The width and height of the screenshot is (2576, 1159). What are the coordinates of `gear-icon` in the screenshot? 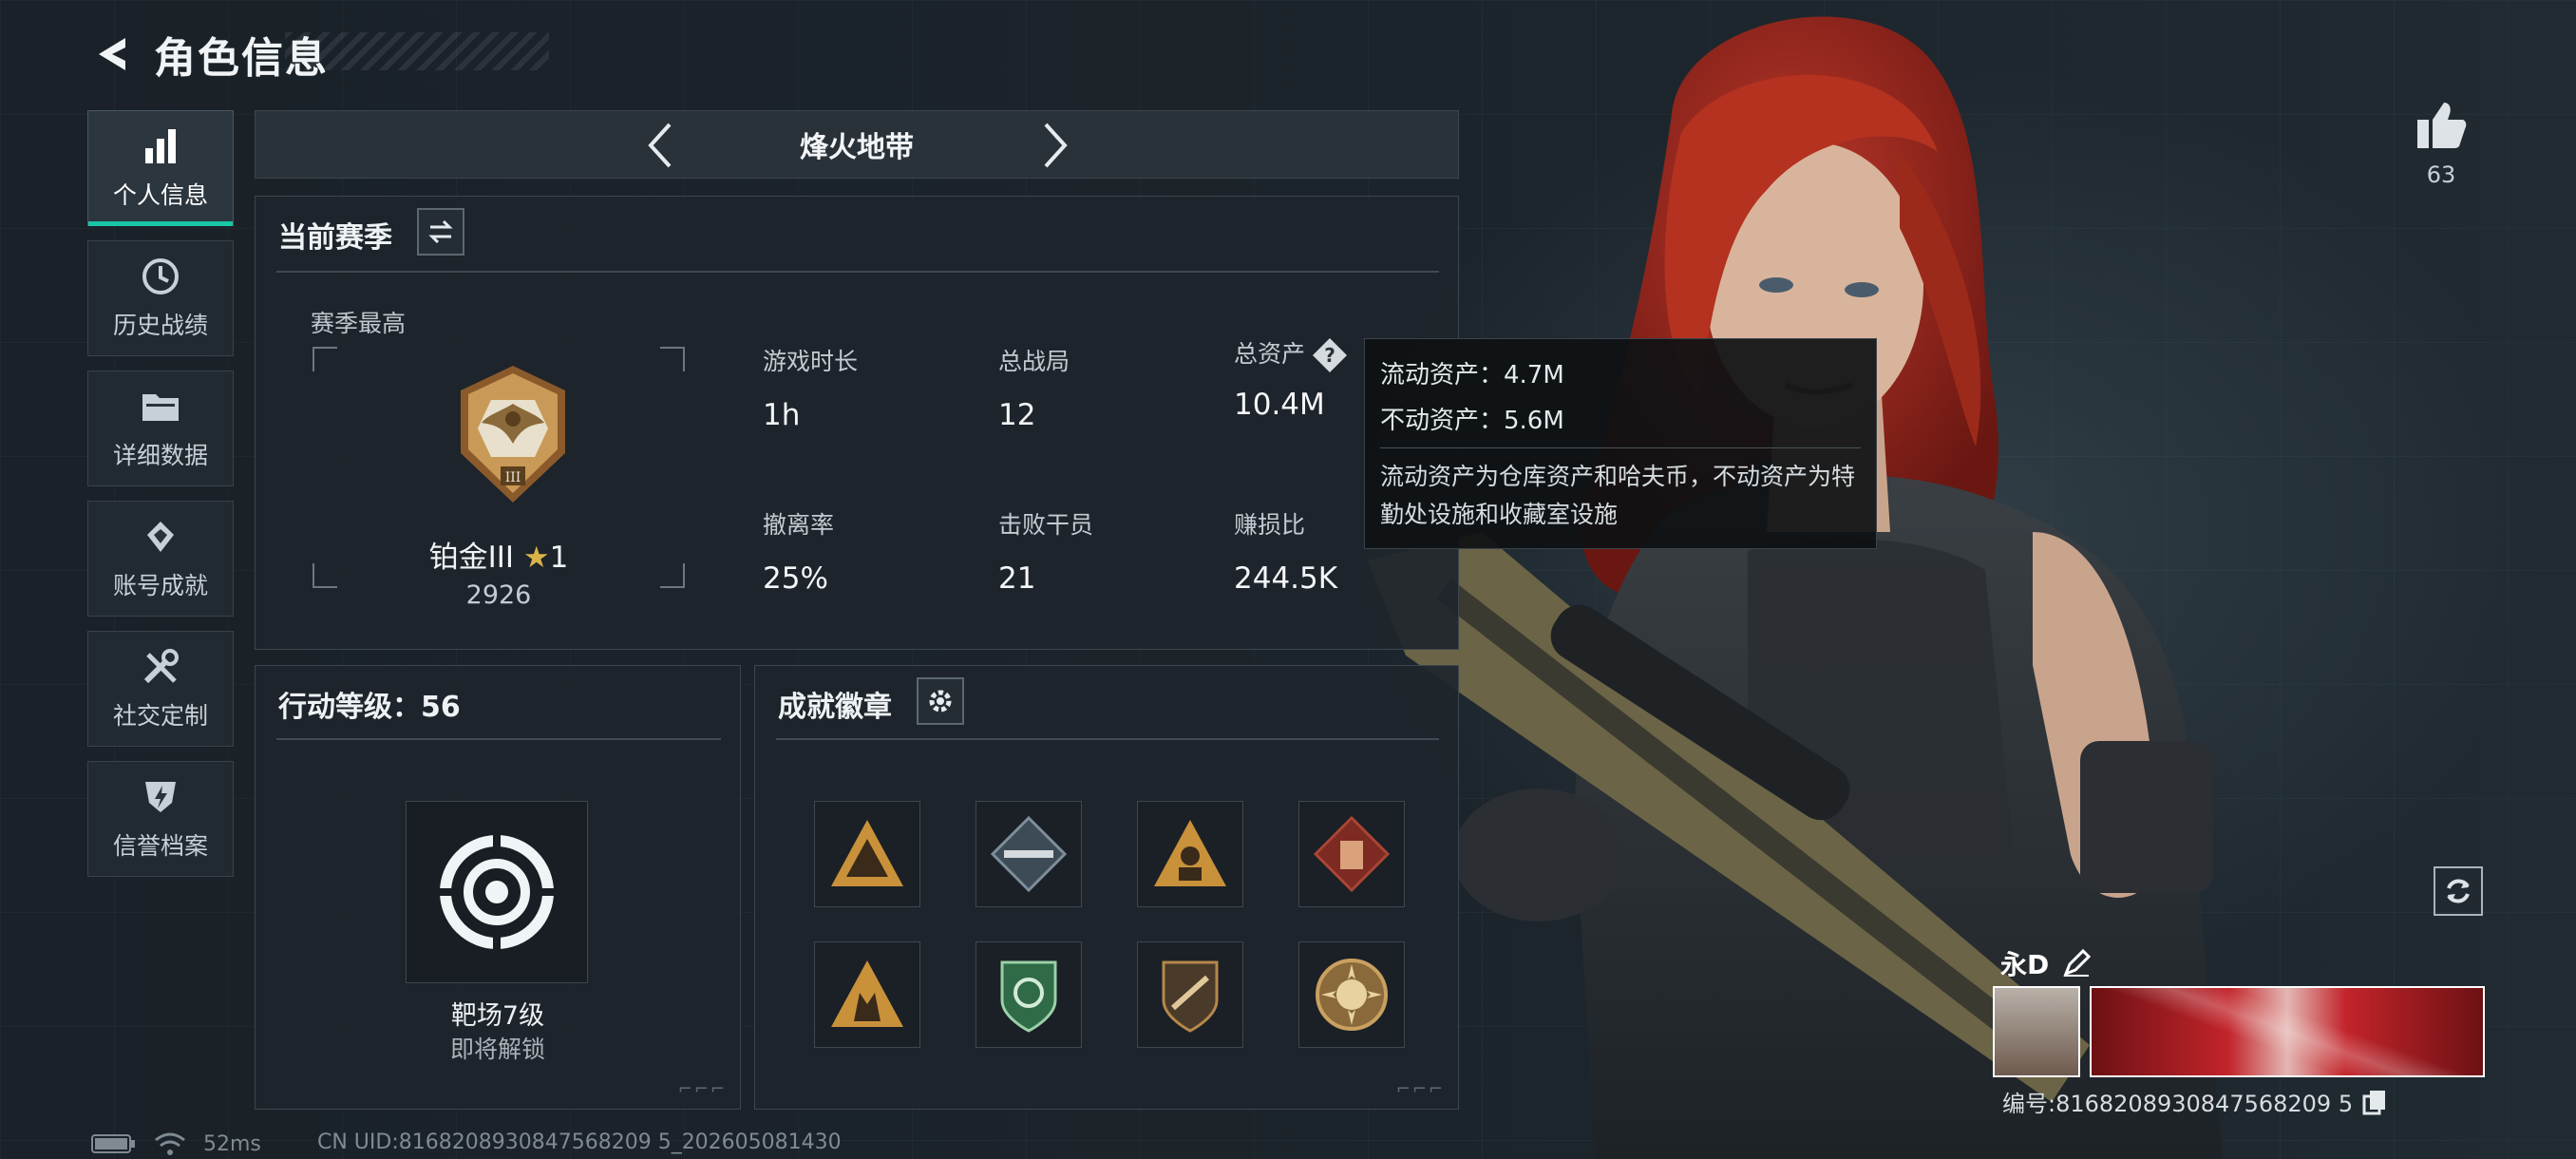 It's located at (940, 701).